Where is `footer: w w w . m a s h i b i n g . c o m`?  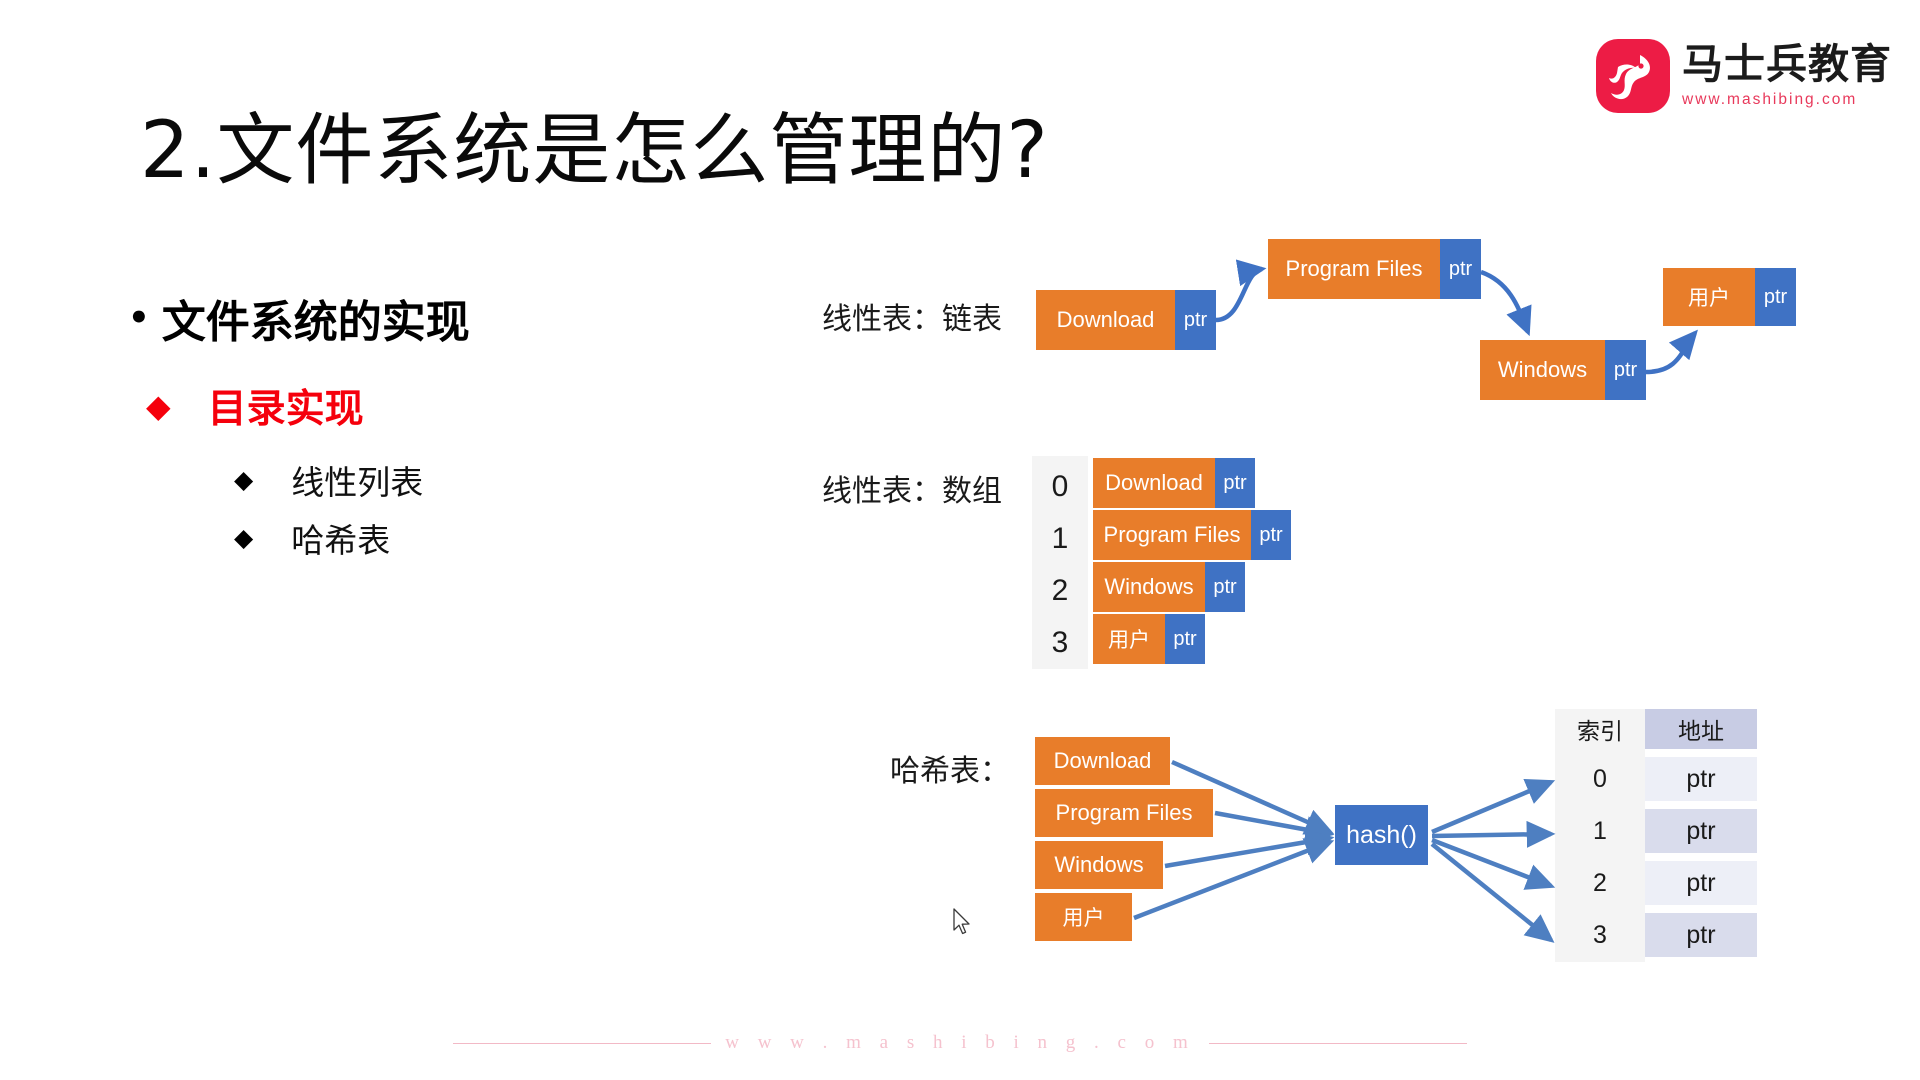 footer: w w w . m a s h i b i n g . c o m is located at coordinates (960, 1043).